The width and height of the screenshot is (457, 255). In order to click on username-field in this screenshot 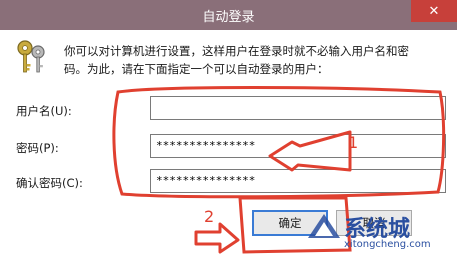, I will do `click(298, 108)`.